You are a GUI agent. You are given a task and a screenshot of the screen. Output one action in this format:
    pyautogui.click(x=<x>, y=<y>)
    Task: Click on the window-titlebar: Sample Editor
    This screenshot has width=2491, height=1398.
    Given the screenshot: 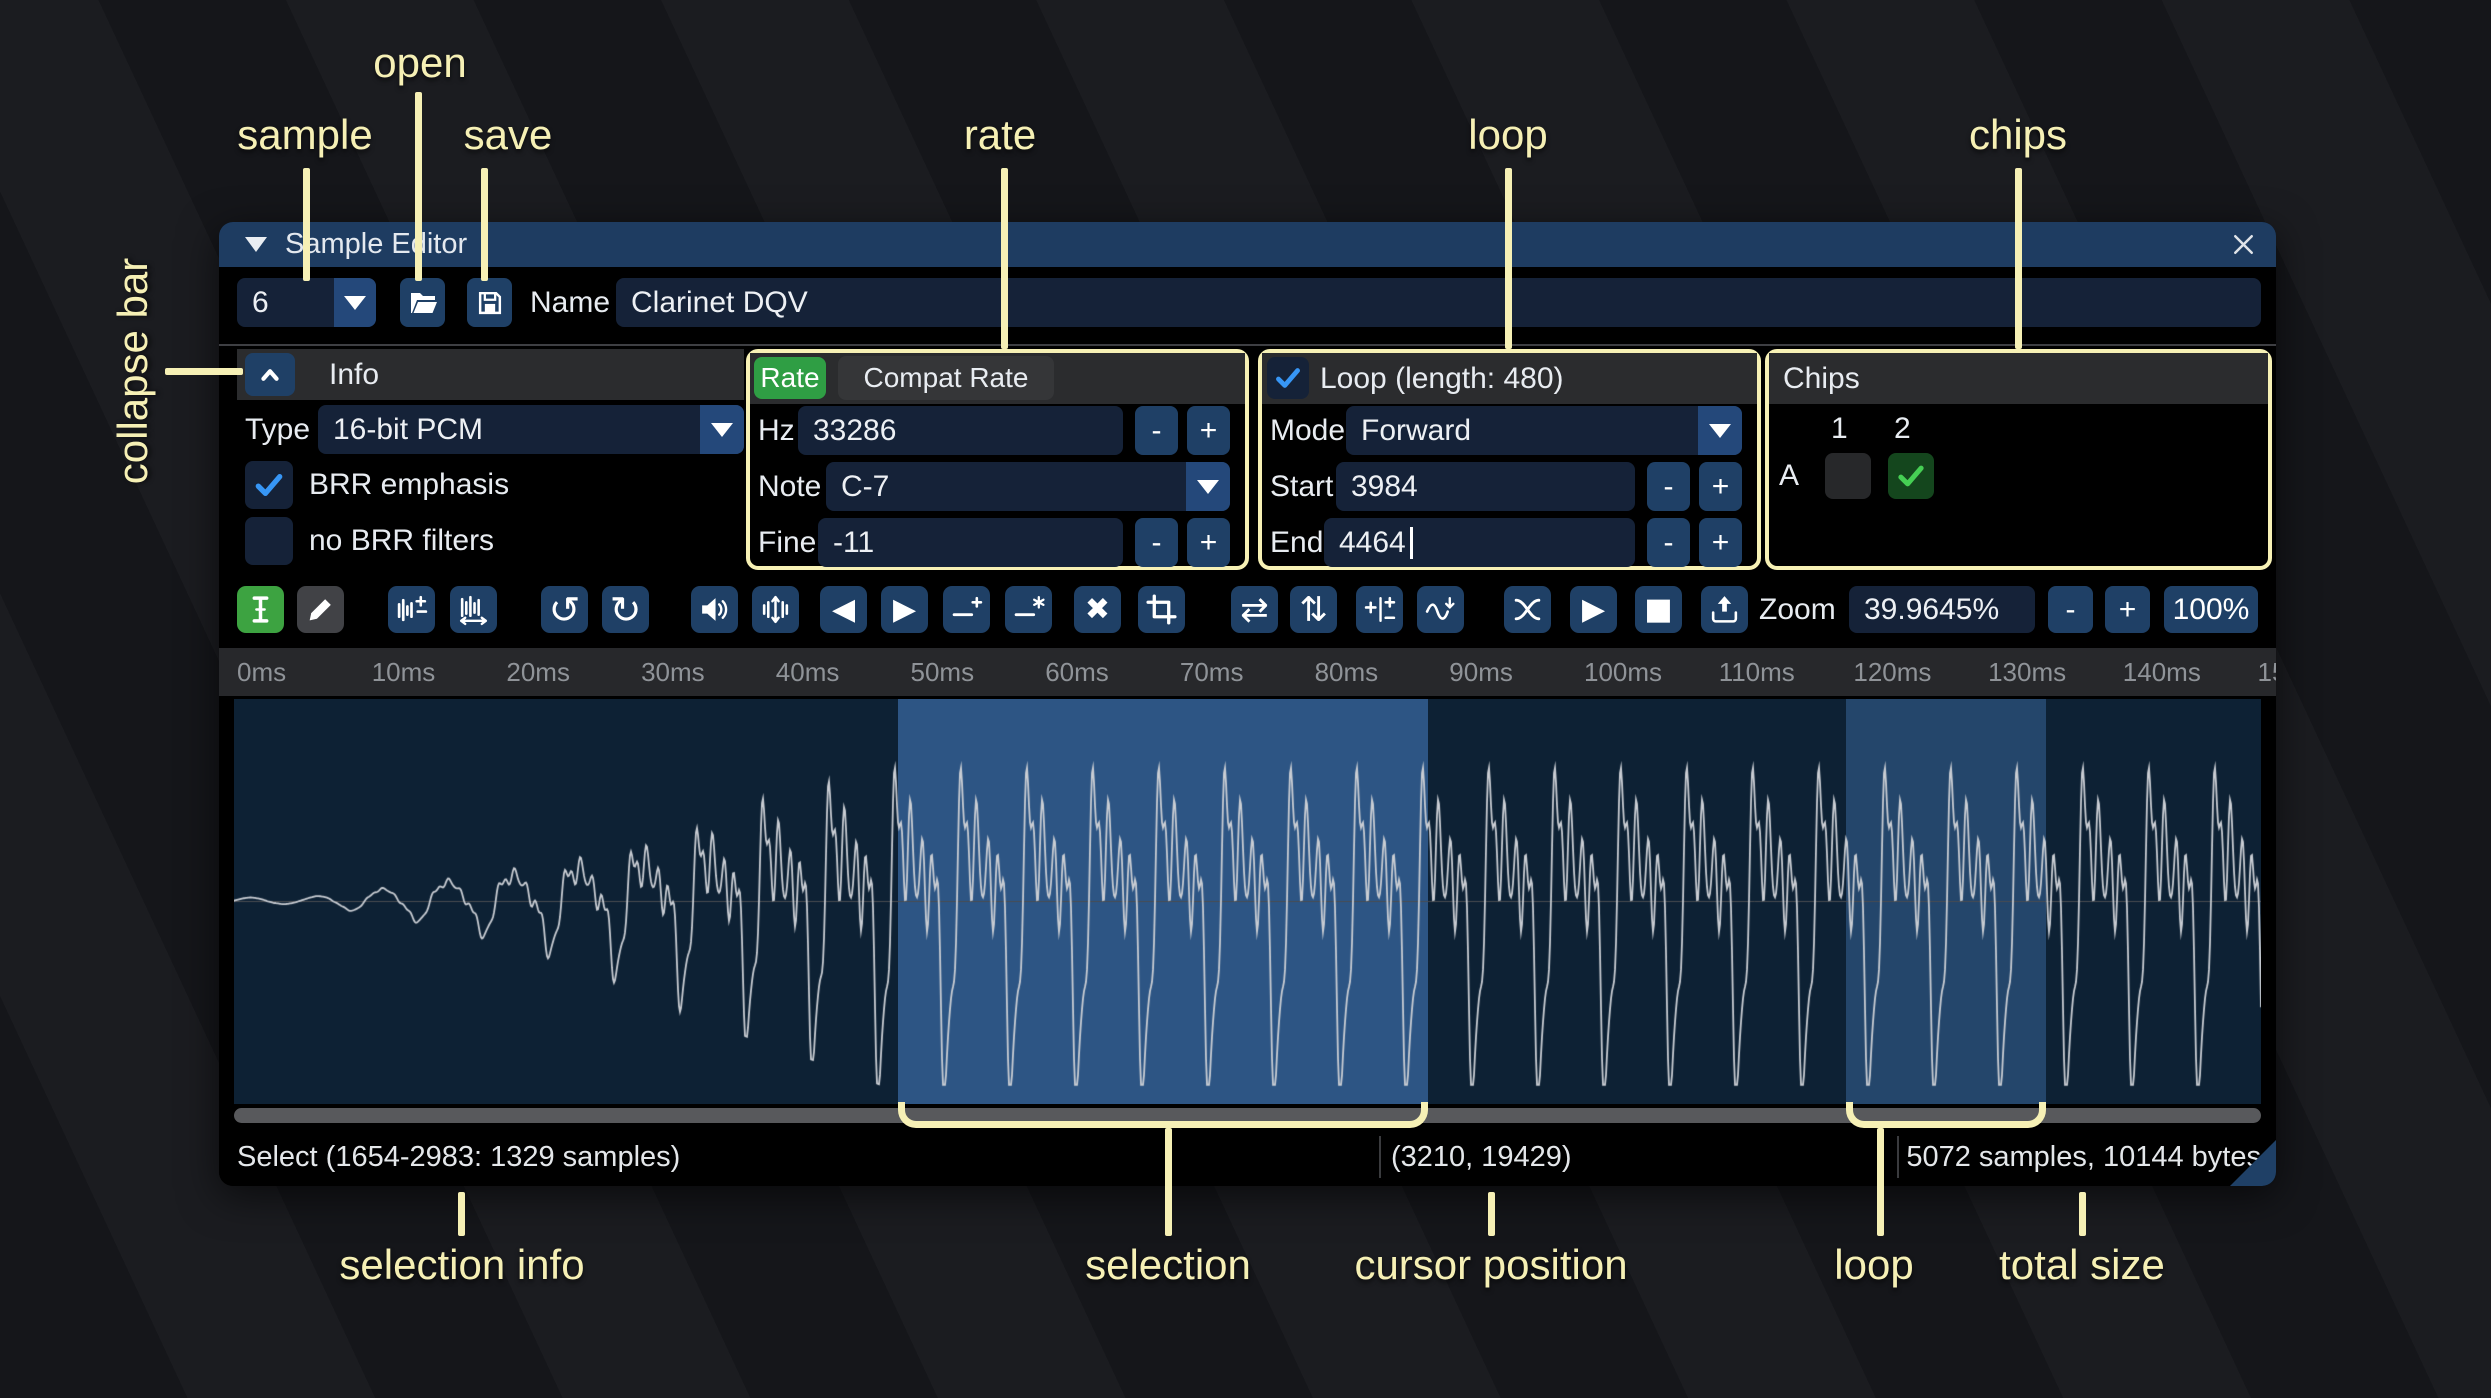 What is the action you would take?
    pyautogui.click(x=1247, y=244)
    